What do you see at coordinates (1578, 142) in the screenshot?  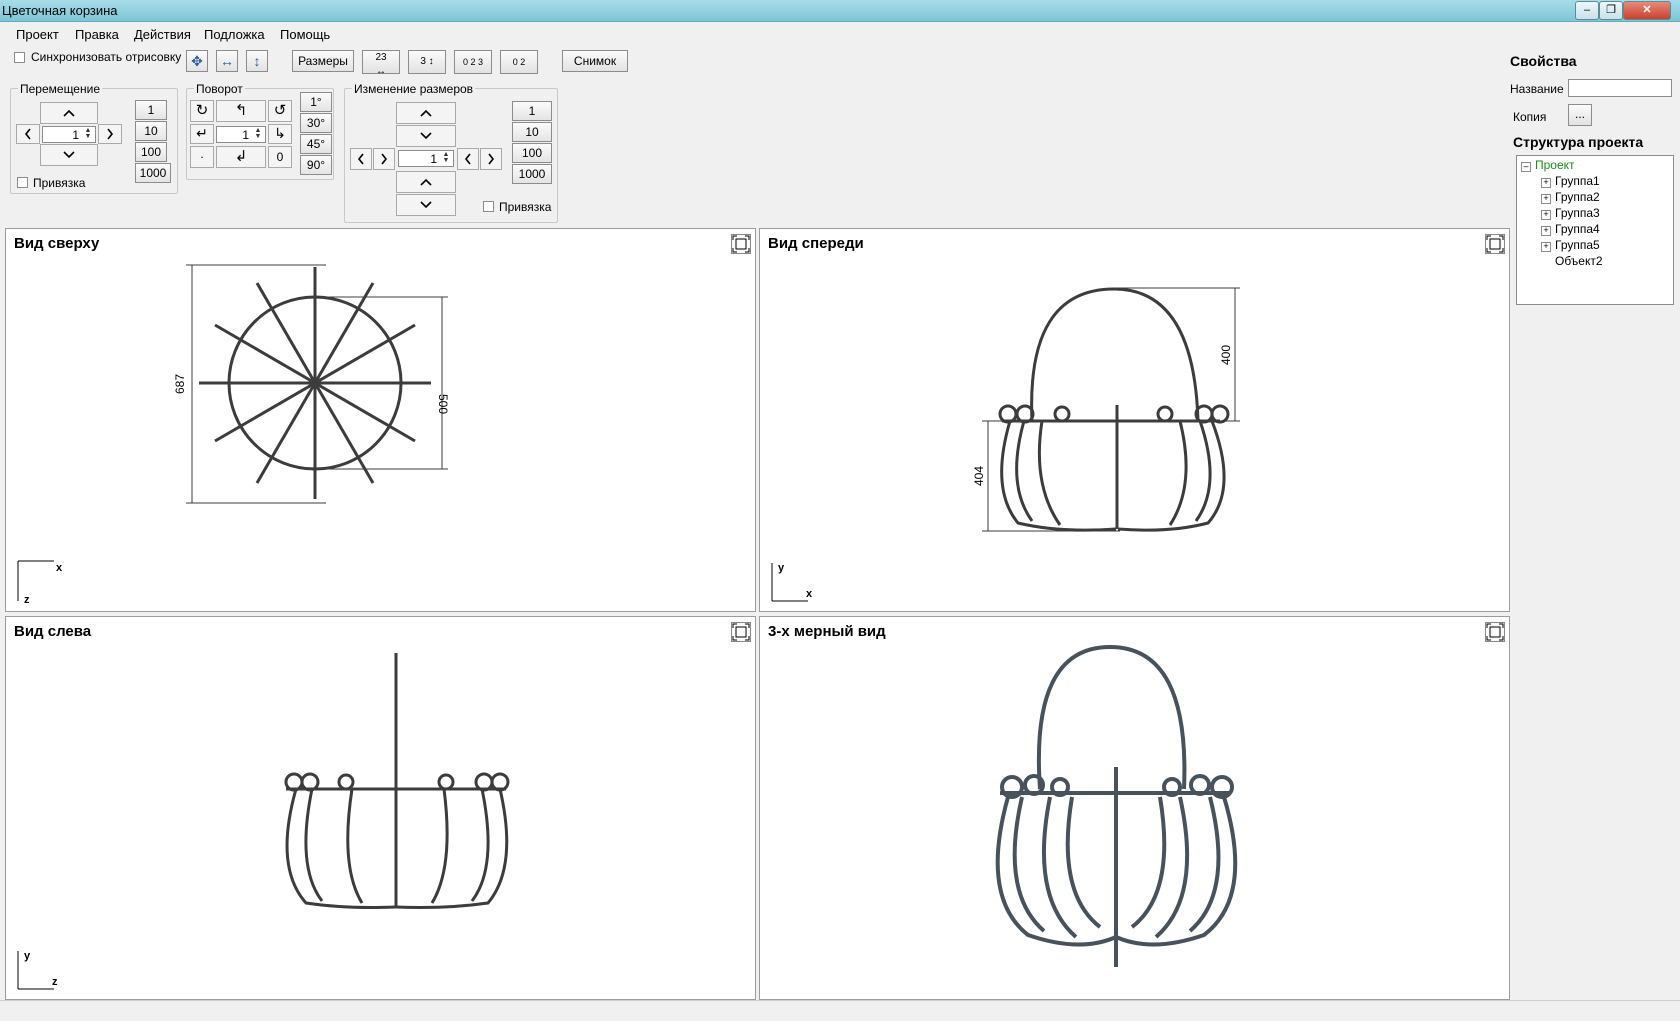 I see `structure-title: Структура проекта` at bounding box center [1578, 142].